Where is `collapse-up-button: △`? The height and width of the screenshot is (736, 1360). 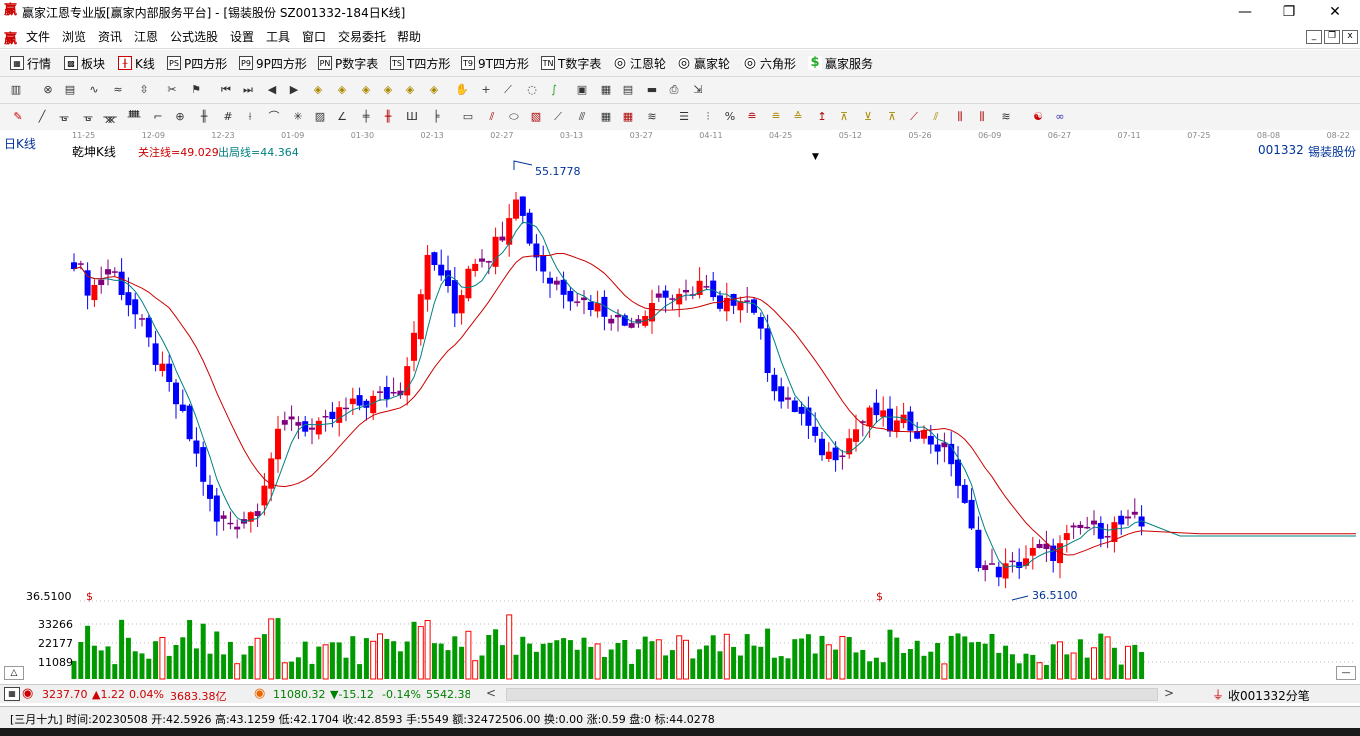
collapse-up-button: △ is located at coordinates (14, 673).